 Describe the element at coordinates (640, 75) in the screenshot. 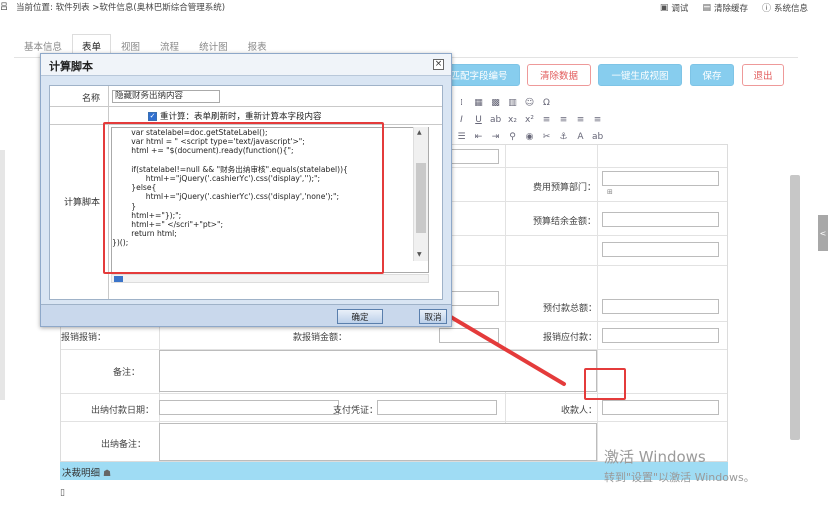

I see `generate-view-button: 一键生成视图` at that location.